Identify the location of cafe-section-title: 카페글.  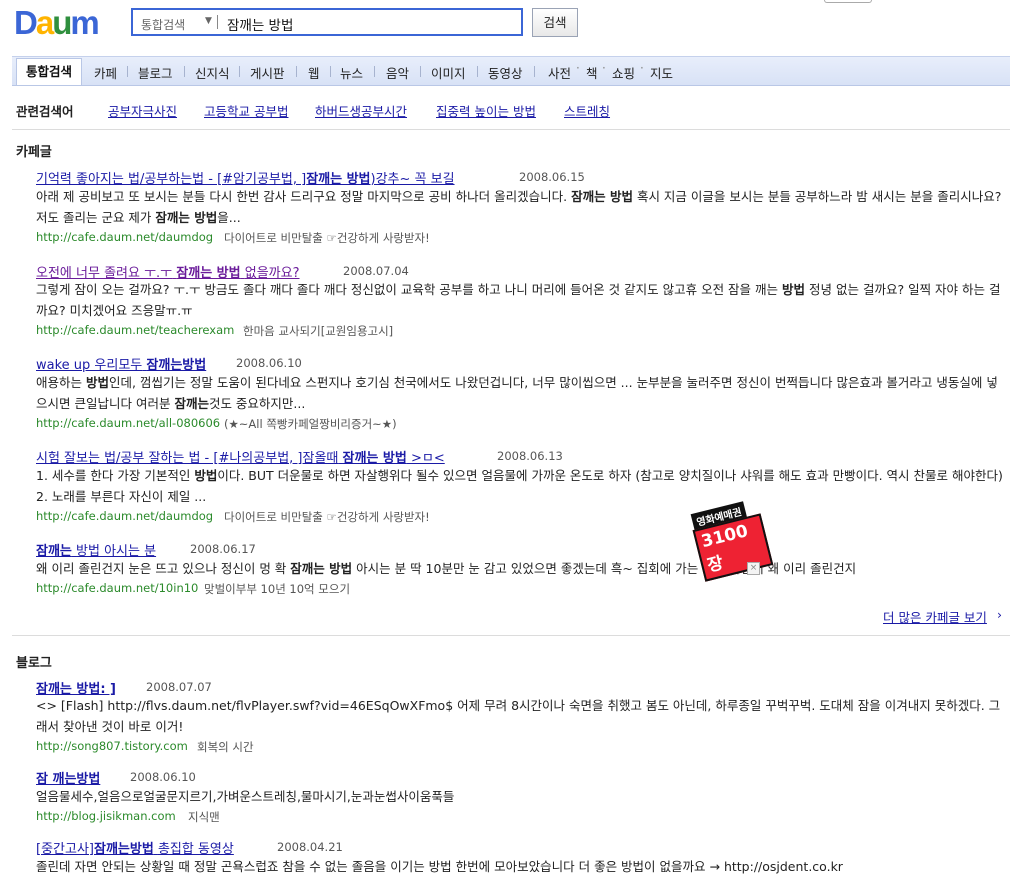
(34, 152).